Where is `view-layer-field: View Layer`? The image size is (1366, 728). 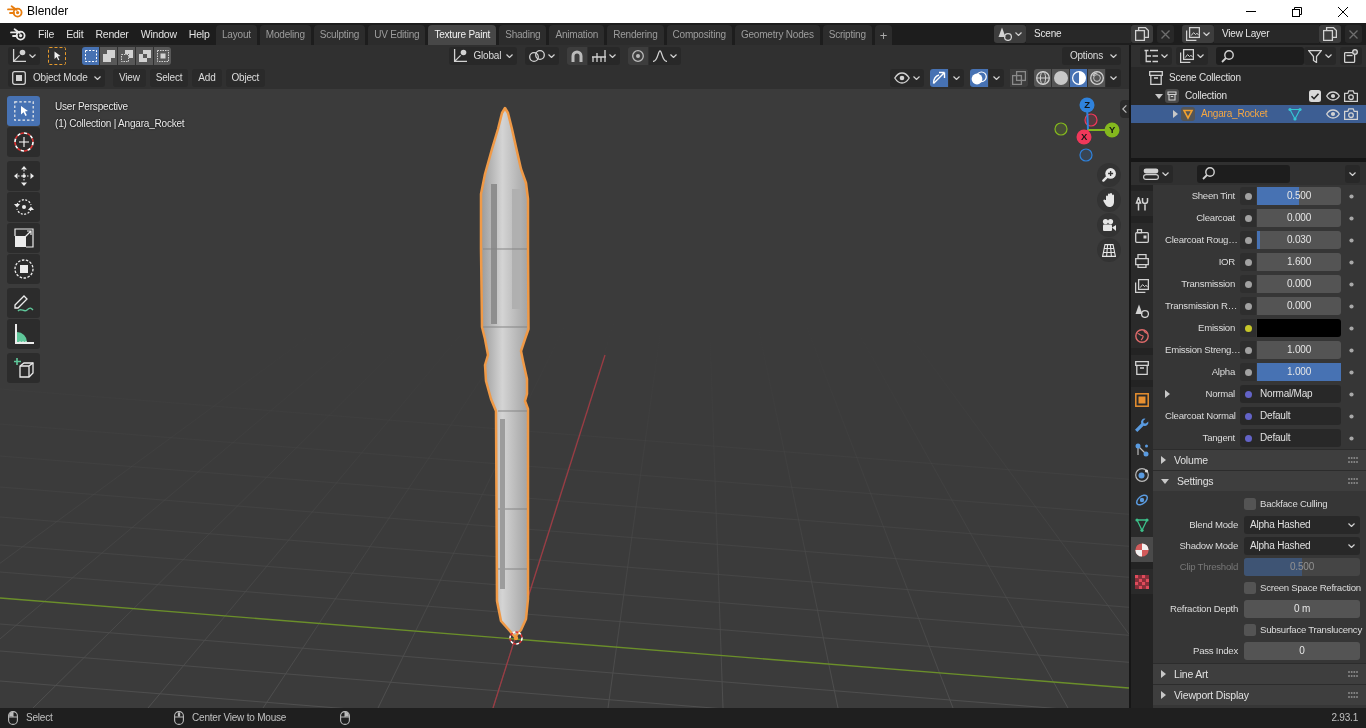 view-layer-field: View Layer is located at coordinates (1266, 34).